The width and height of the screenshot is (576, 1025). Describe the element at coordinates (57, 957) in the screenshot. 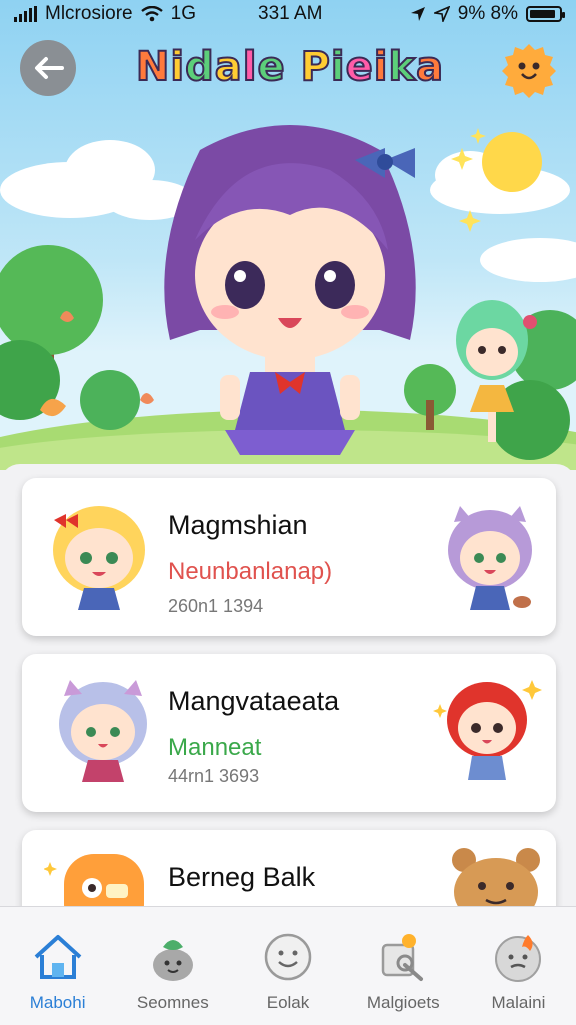

I see `home-icon` at that location.